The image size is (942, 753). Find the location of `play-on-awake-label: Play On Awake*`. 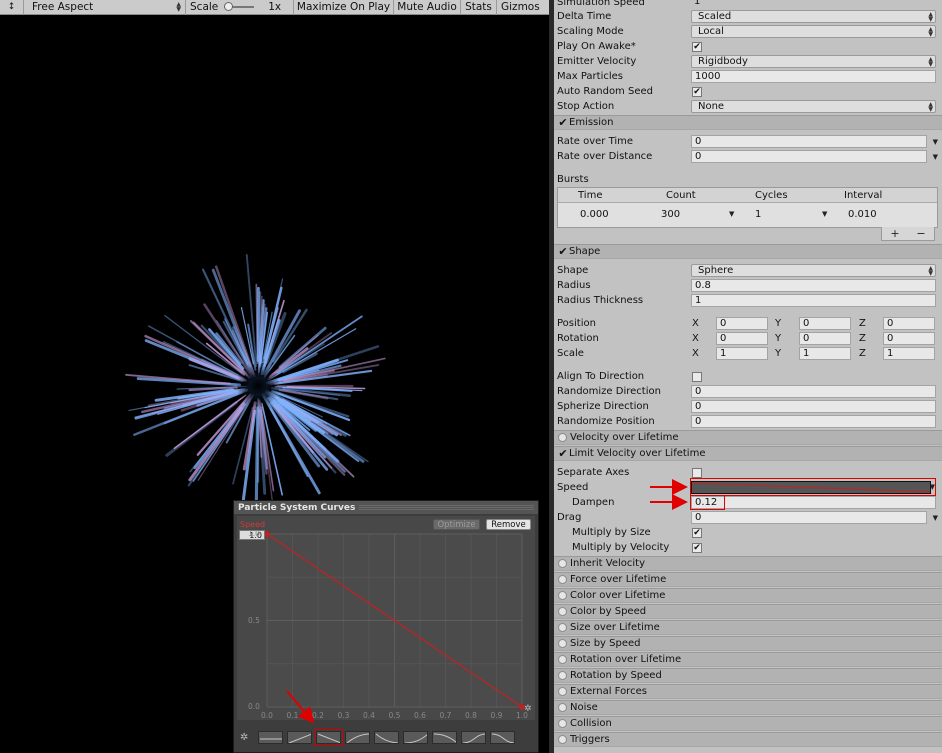

play-on-awake-label: Play On Awake* is located at coordinates (596, 46).